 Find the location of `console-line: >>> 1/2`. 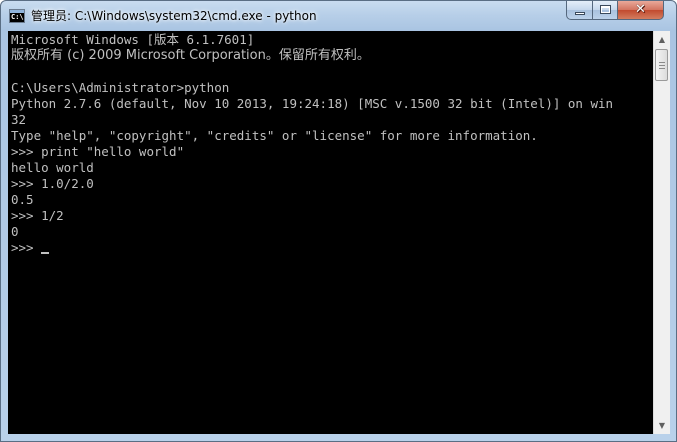

console-line: >>> 1/2 is located at coordinates (37, 215).